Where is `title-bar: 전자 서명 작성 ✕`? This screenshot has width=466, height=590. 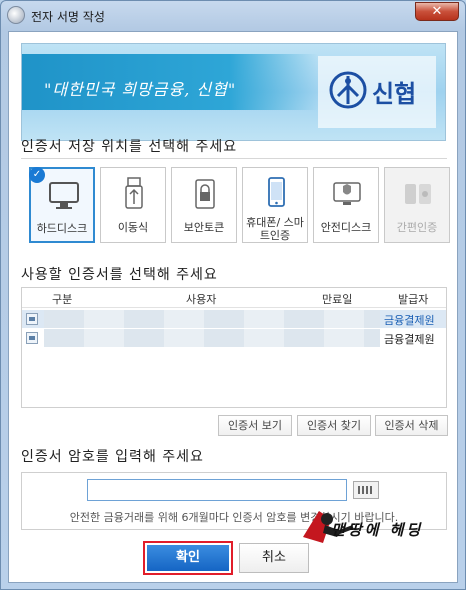
title-bar: 전자 서명 작성 ✕ is located at coordinates (233, 16).